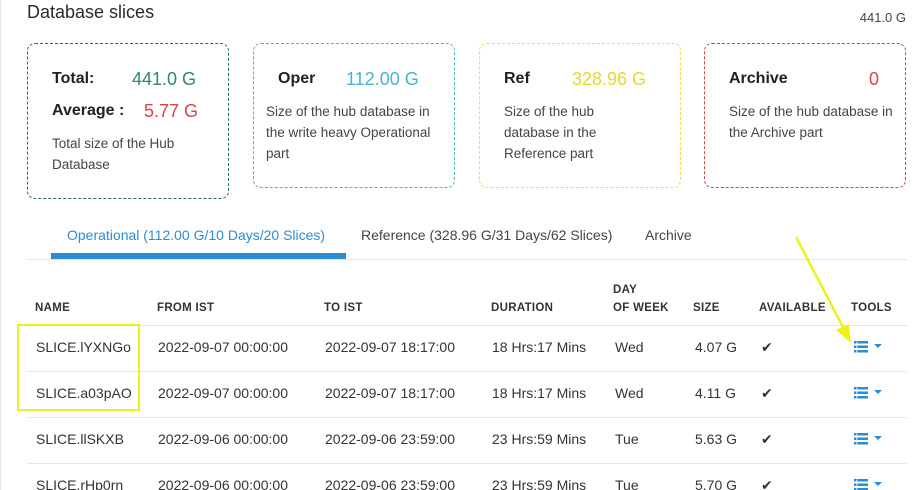  I want to click on row-size: 4.11 G, so click(715, 393).